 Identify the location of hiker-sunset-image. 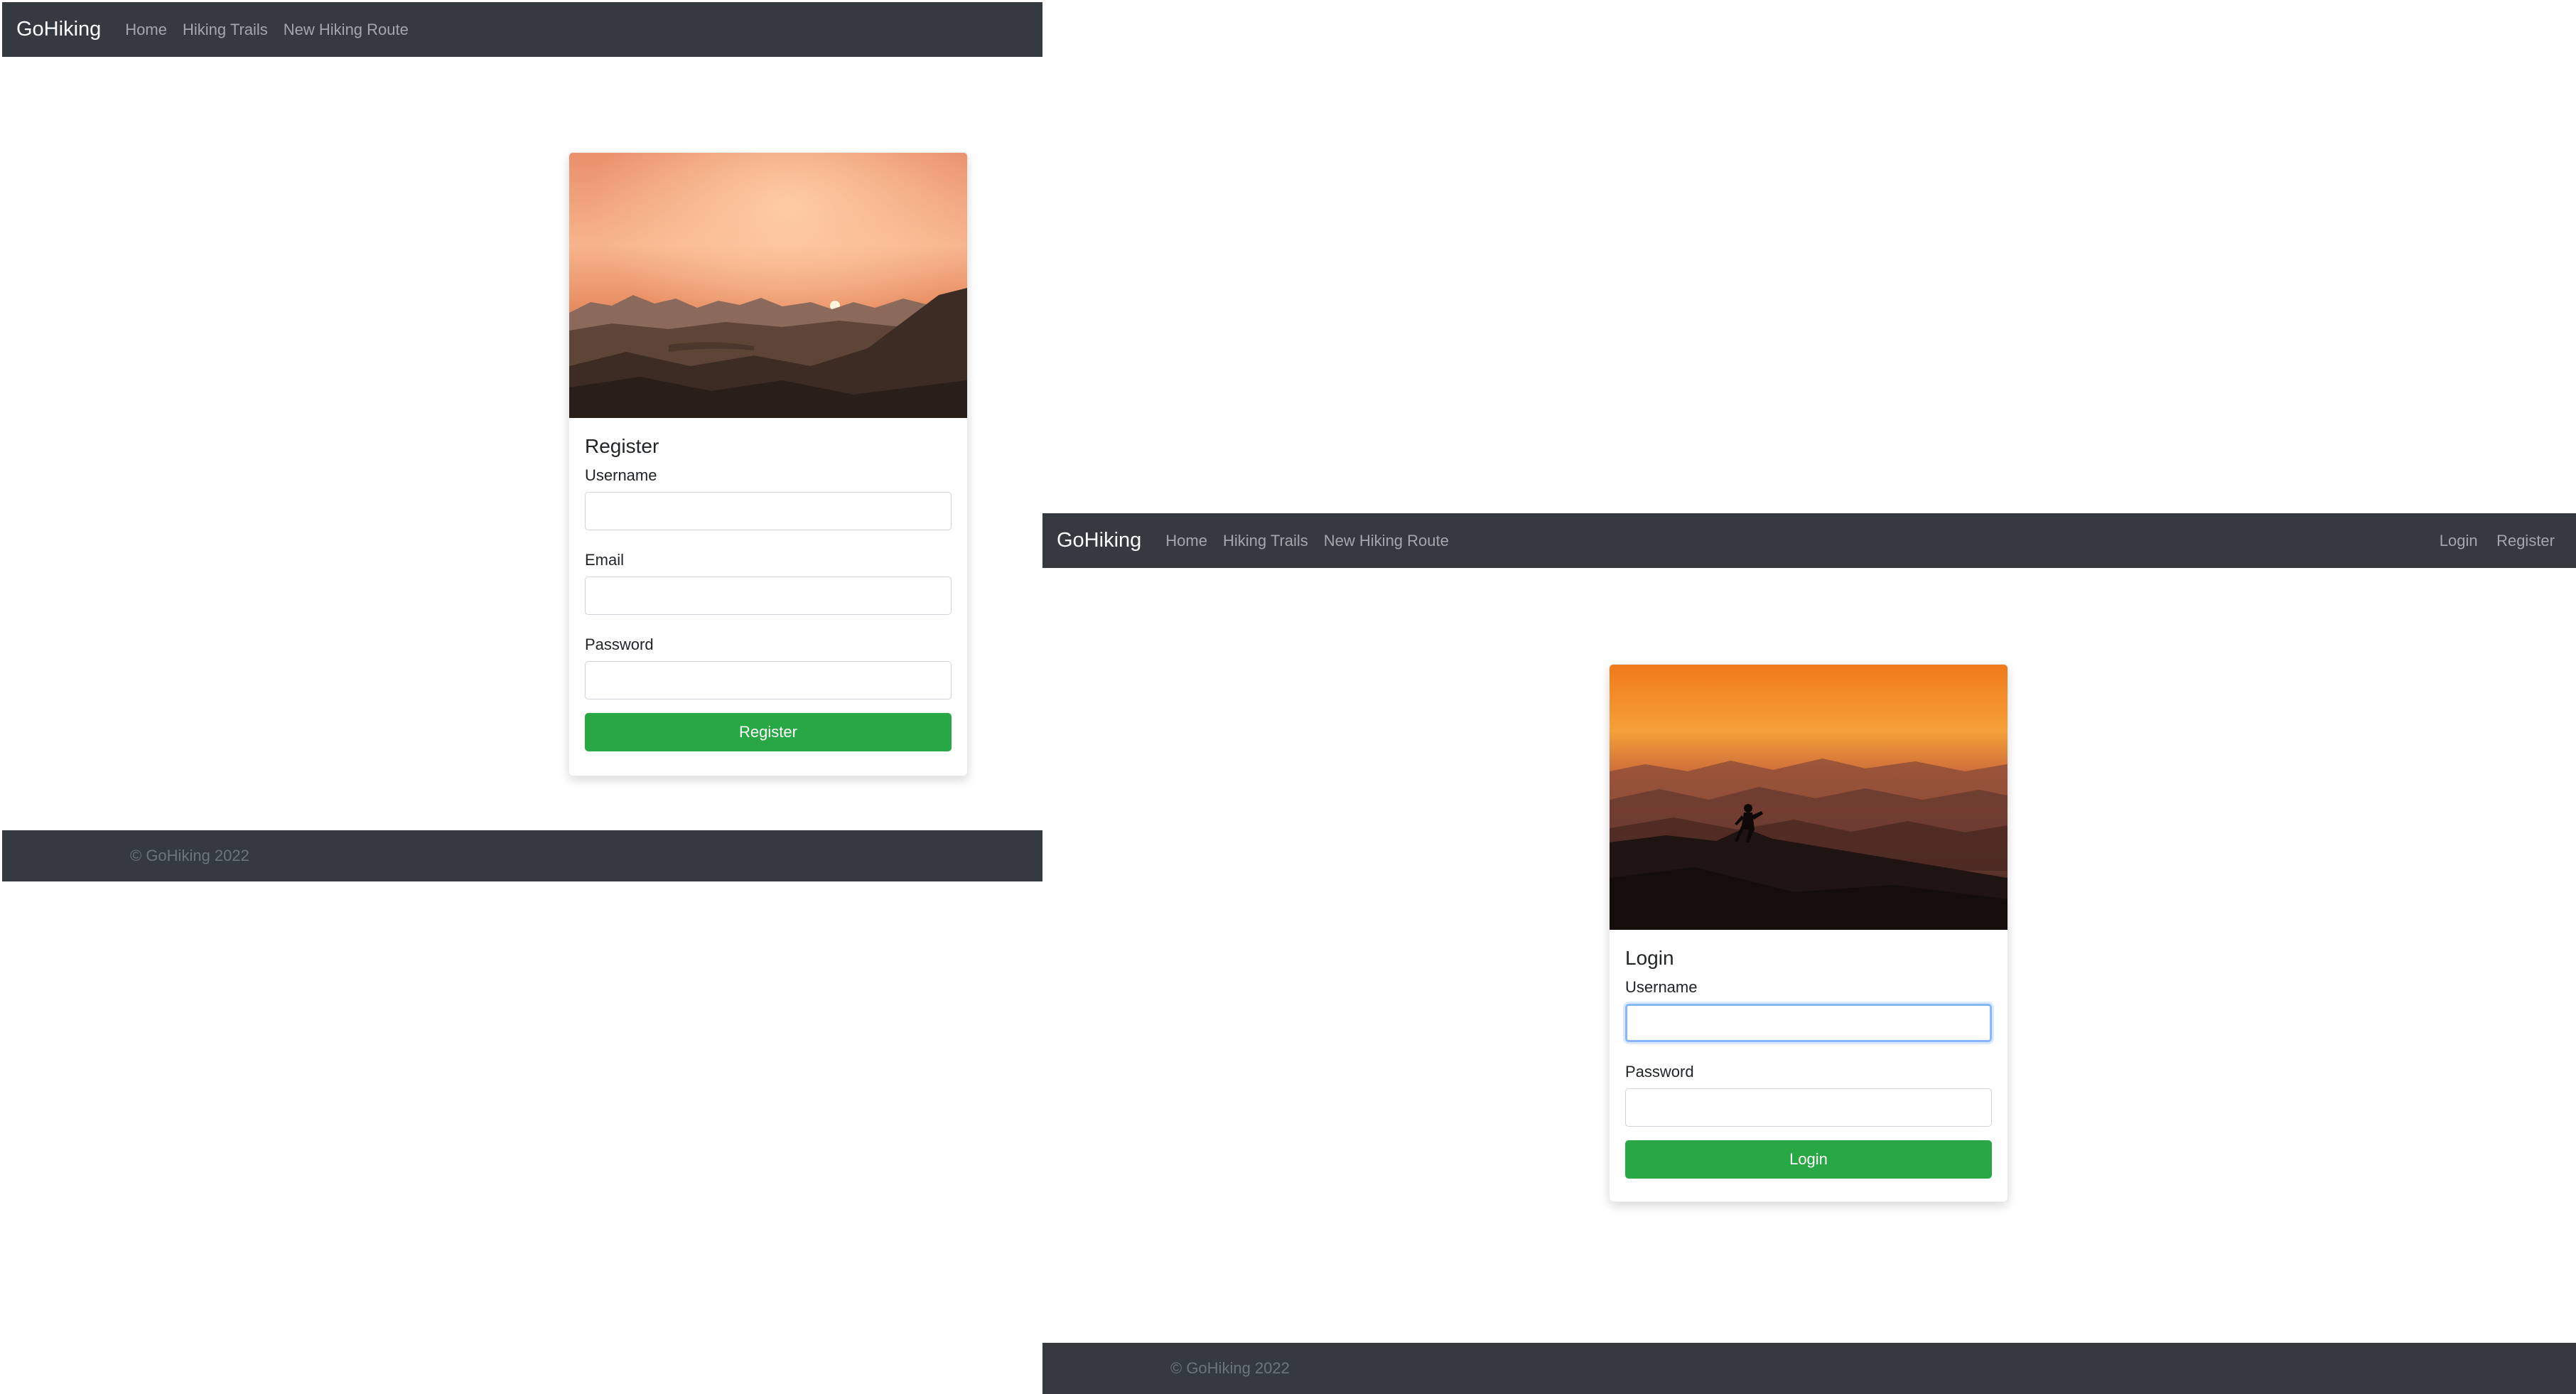
(1809, 797).